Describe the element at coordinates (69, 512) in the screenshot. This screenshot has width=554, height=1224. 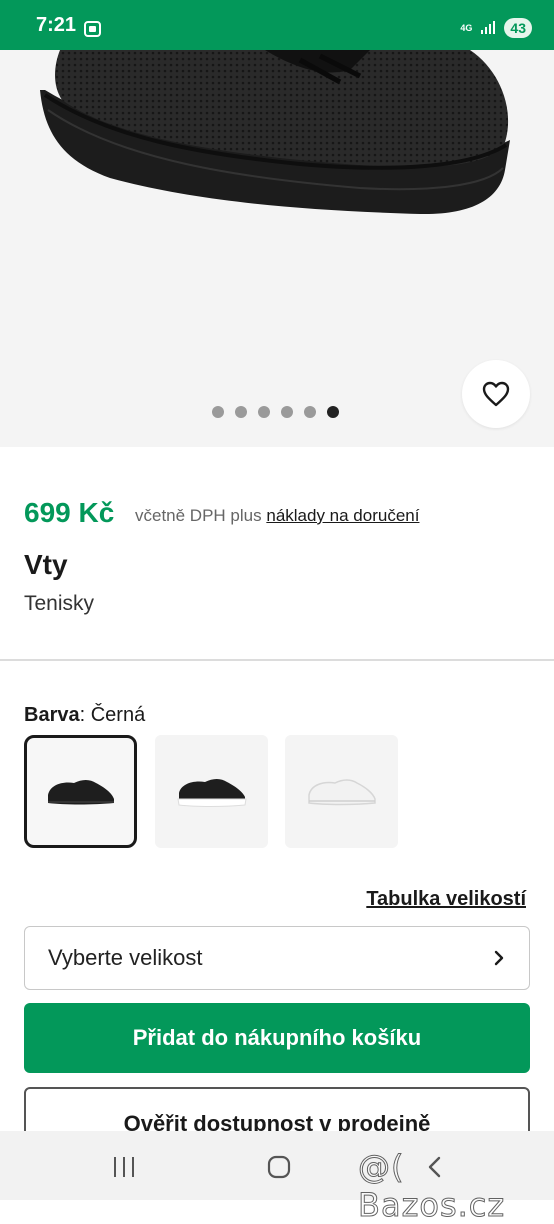
I see `product-price: 699 Kč` at that location.